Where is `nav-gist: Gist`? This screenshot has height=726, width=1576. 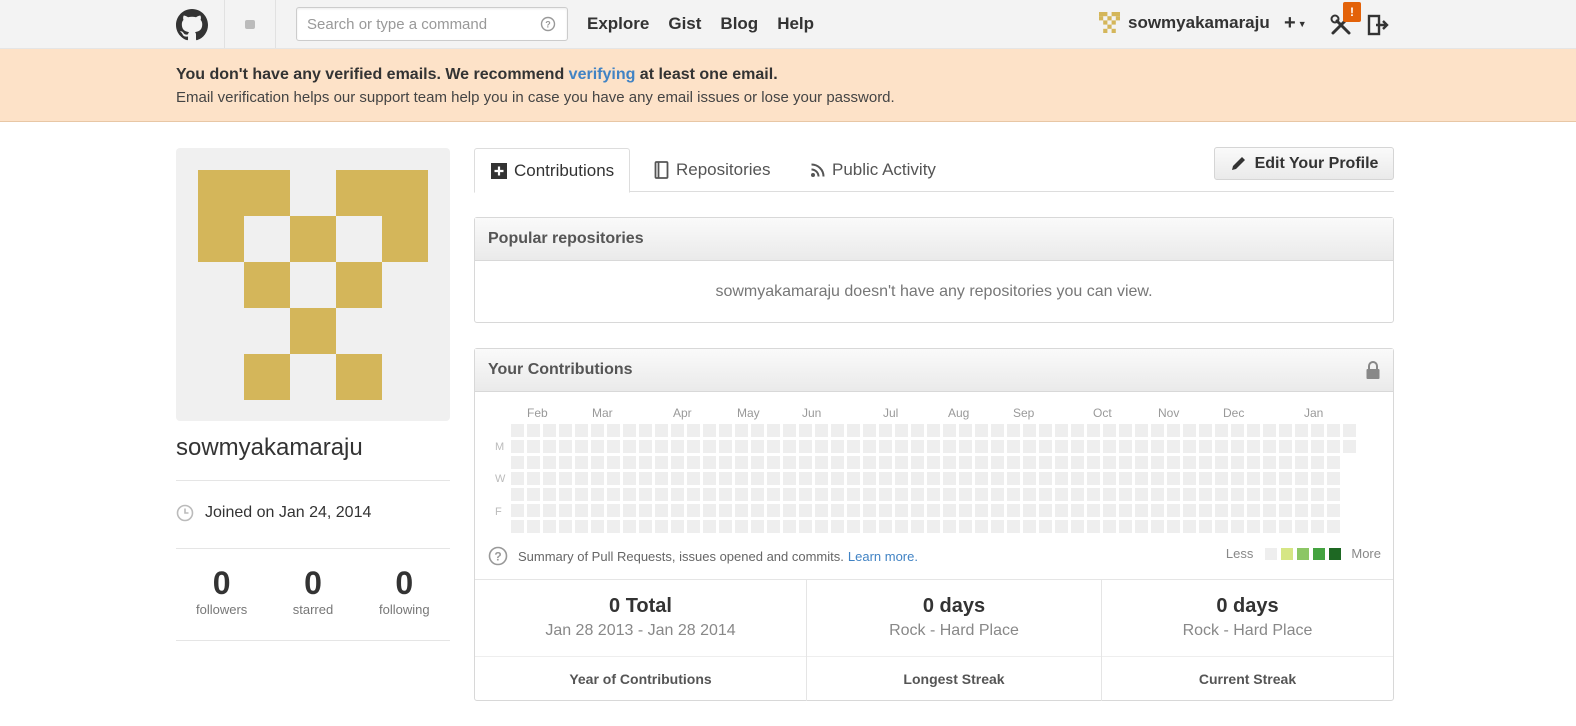
nav-gist: Gist is located at coordinates (684, 24).